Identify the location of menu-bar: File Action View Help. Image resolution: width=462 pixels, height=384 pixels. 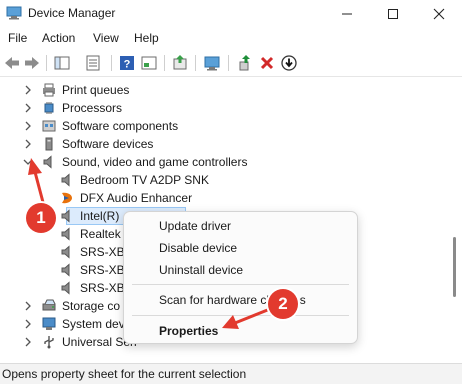
(231, 39).